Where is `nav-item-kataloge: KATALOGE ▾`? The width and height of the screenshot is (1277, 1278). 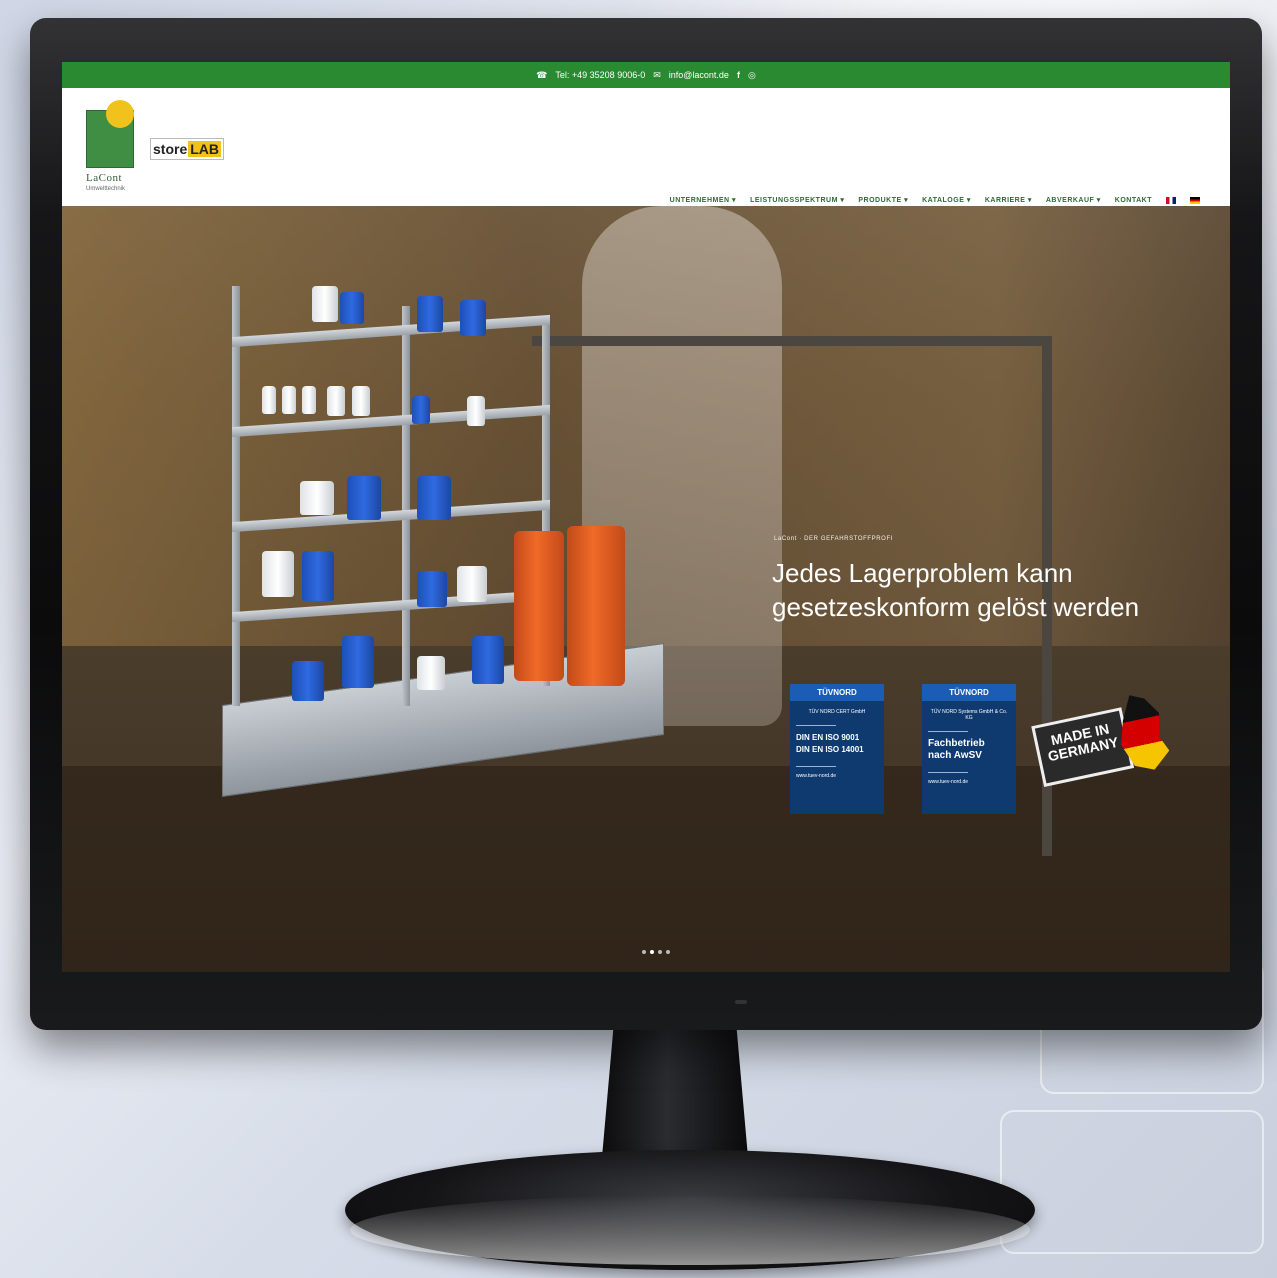
nav-item-kataloge: KATALOGE ▾ is located at coordinates (946, 200).